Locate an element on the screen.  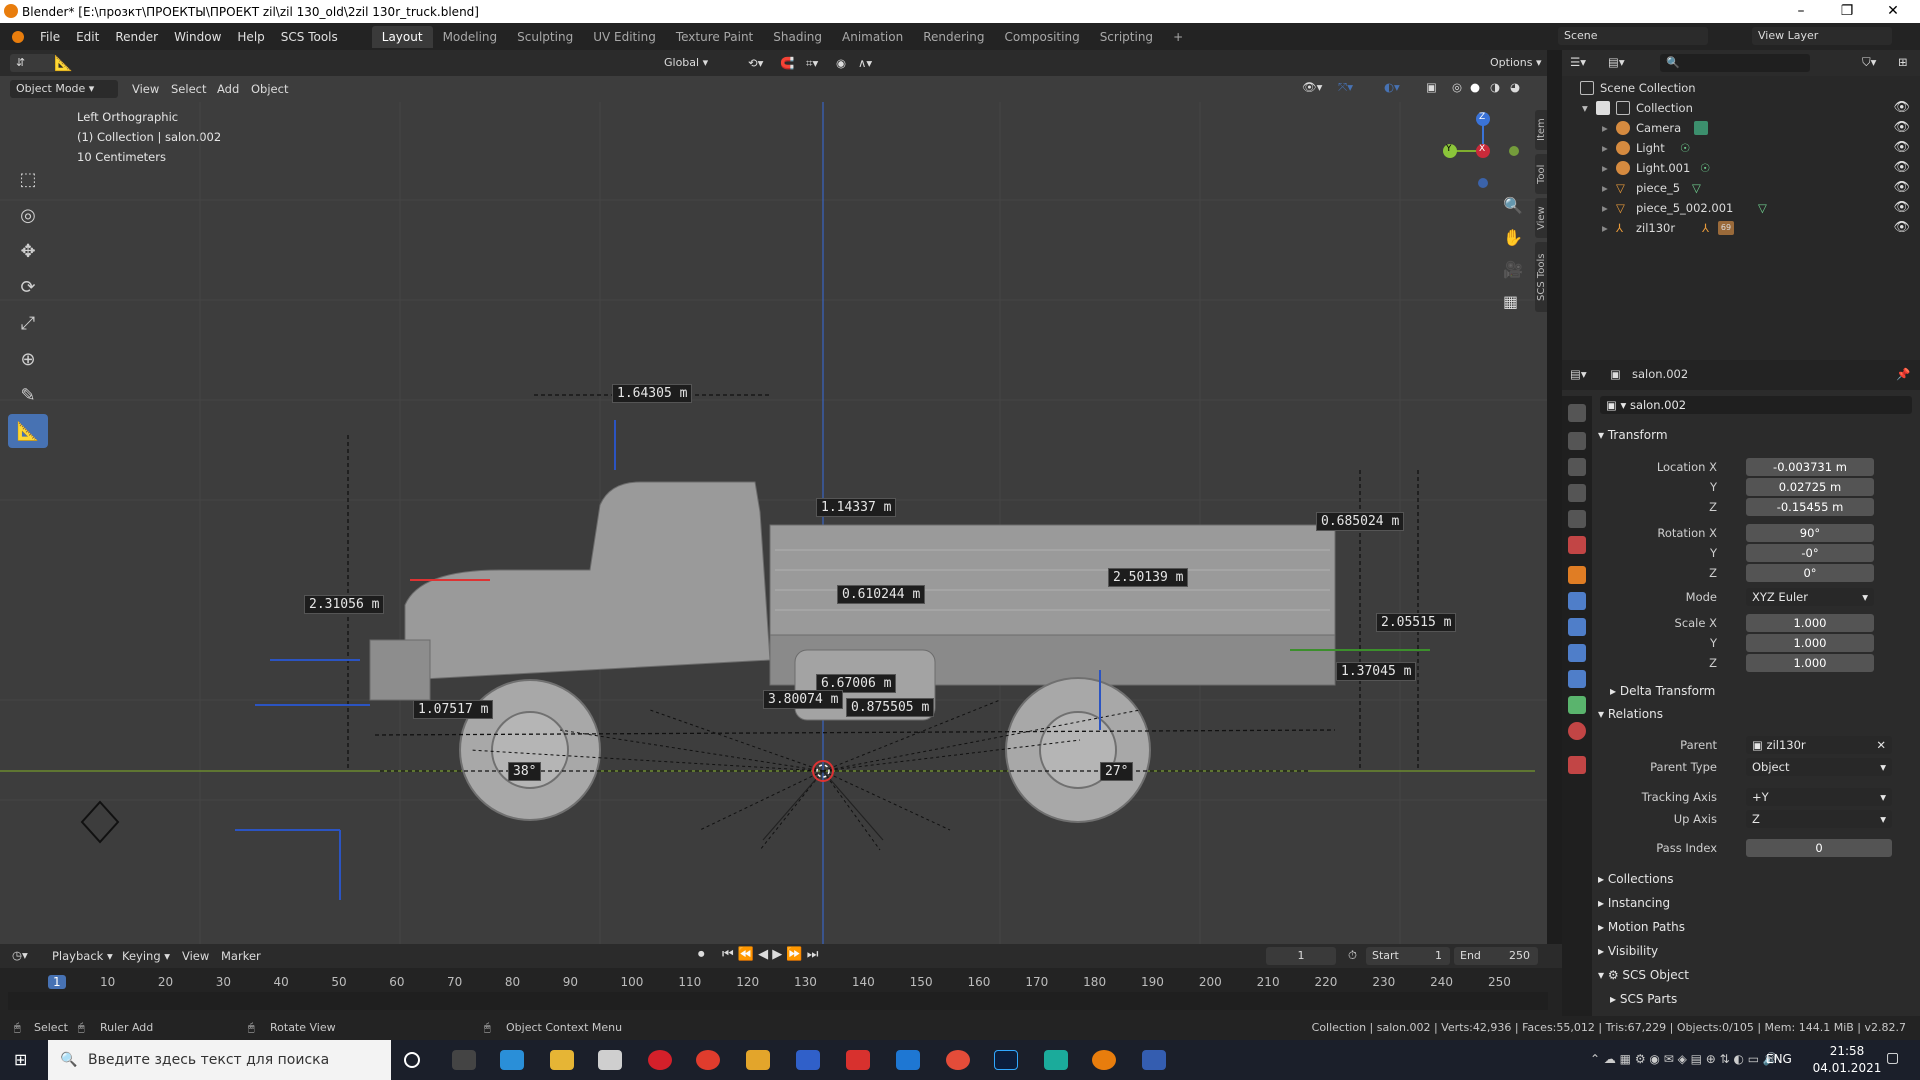
camera-view-icon: 🎥 is located at coordinates (1513, 269).